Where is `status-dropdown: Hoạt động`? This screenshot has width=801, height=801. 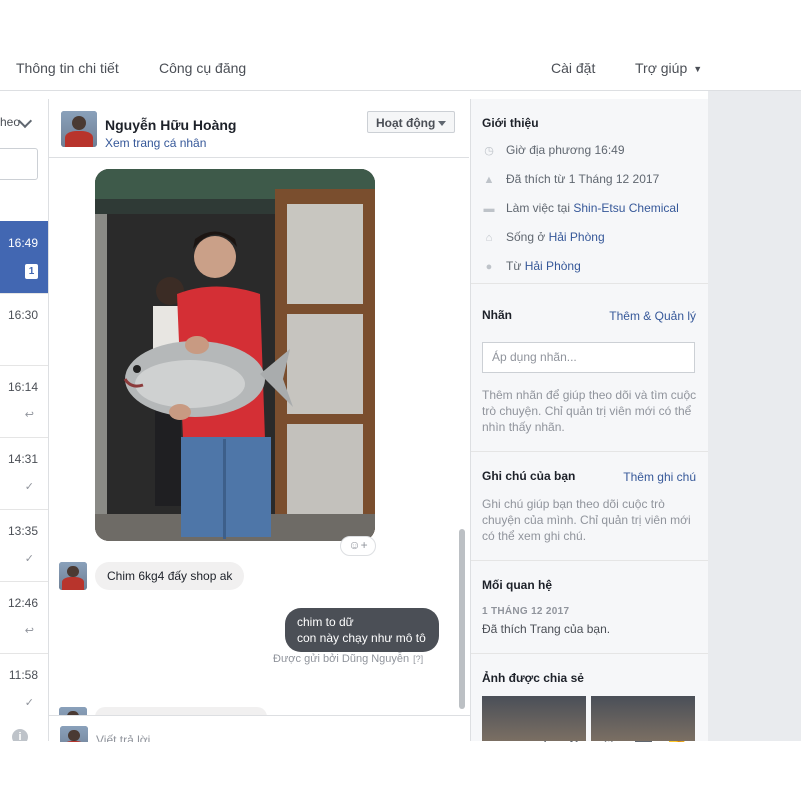 status-dropdown: Hoạt động is located at coordinates (411, 122).